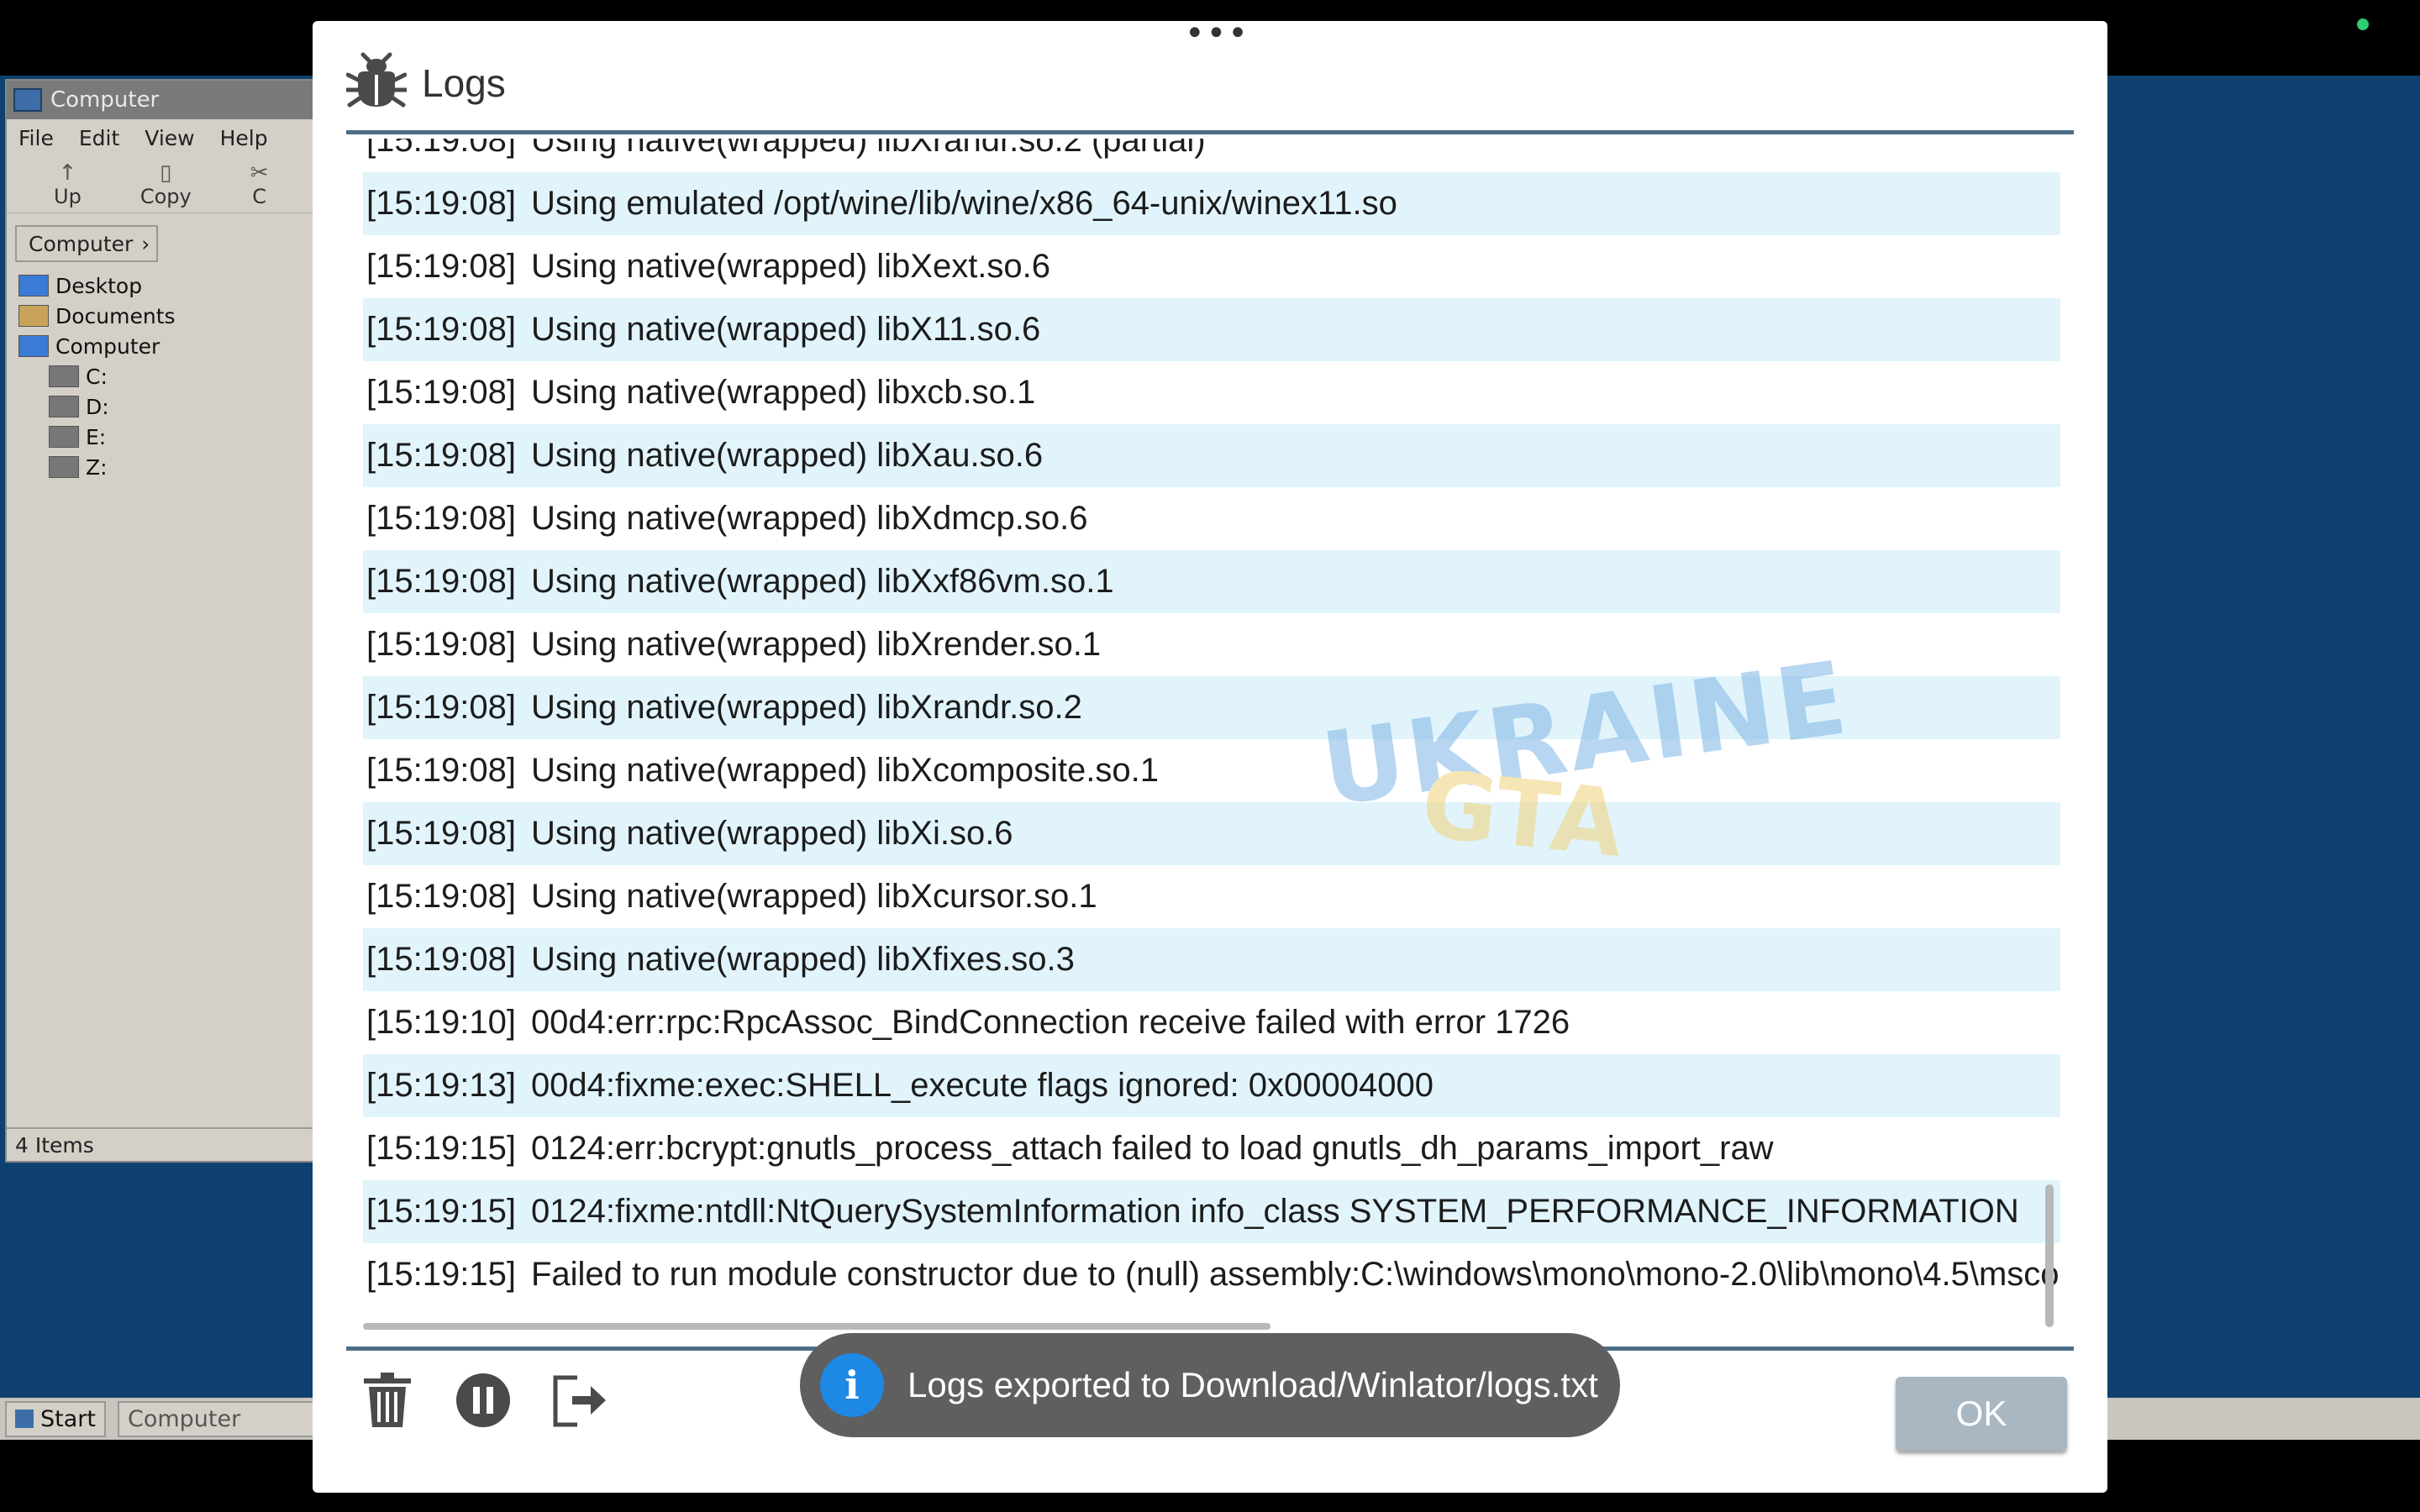 The height and width of the screenshot is (1512, 2420). I want to click on desktop-icon, so click(34, 286).